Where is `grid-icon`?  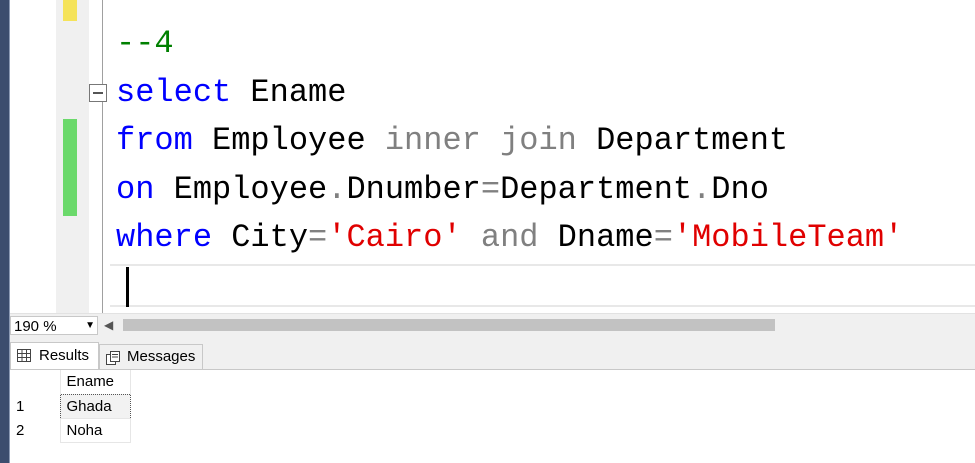
grid-icon is located at coordinates (24, 357).